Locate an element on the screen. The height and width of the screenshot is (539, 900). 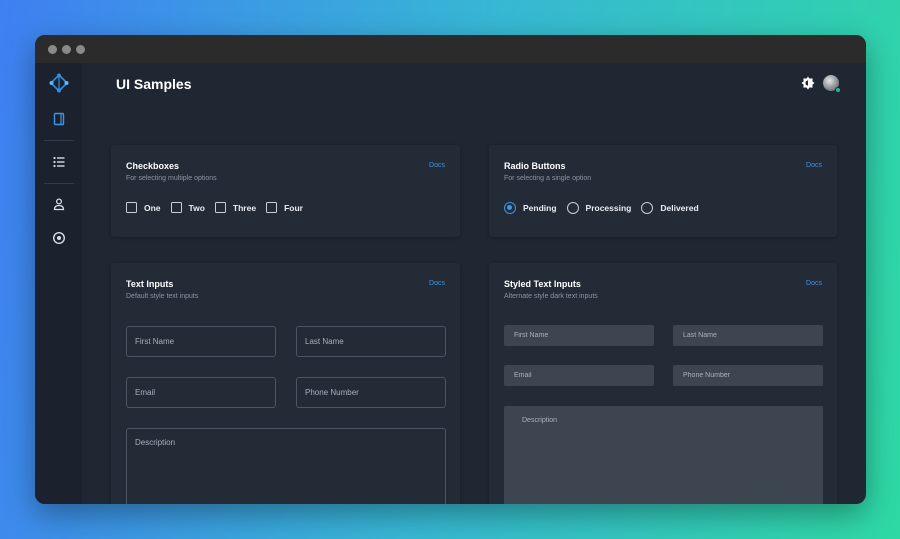
radio-group: Pending Processing Delivered is located at coordinates (606, 208).